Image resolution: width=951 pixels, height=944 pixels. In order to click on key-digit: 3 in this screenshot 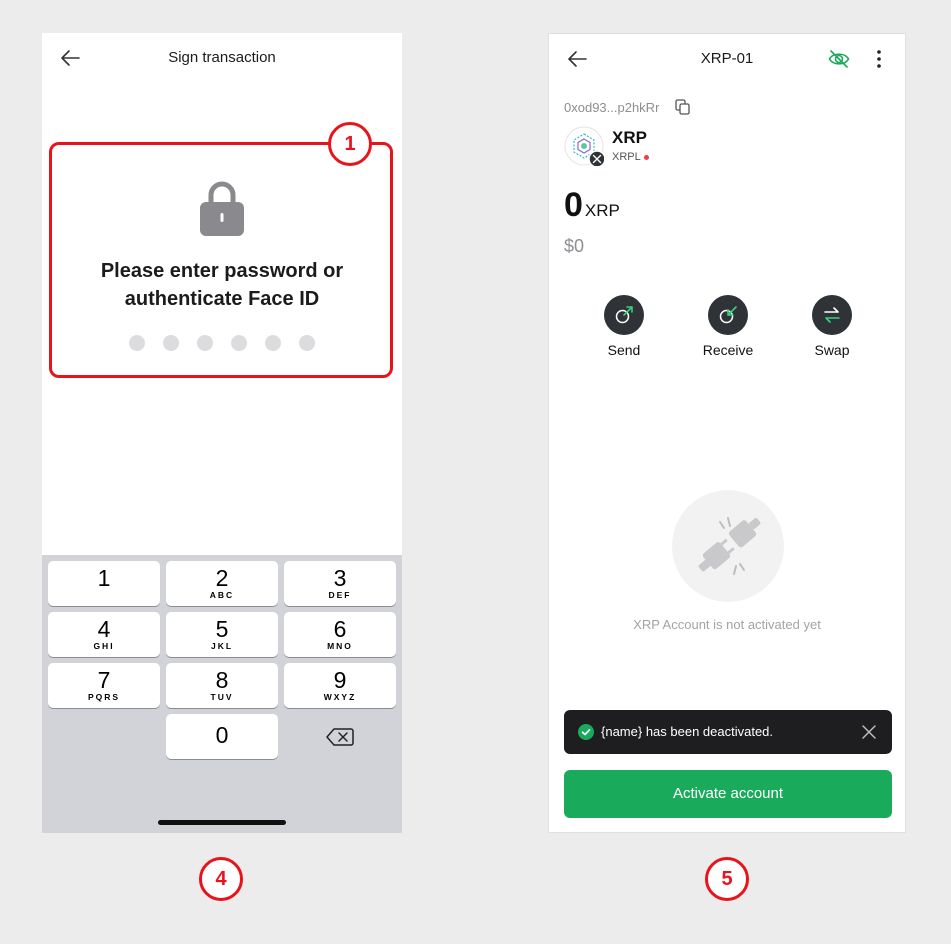, I will do `click(340, 578)`.